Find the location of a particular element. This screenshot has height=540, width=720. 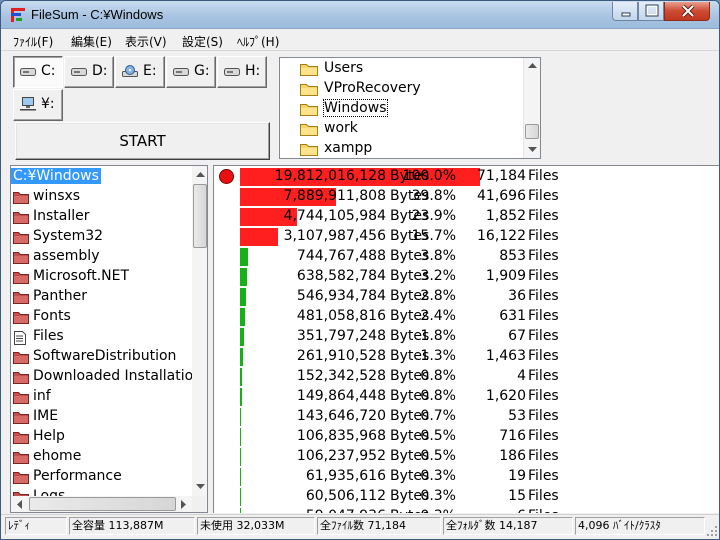

result-row: 351,797,248 Bytes 1.8% 67 Files is located at coordinates (466, 337).